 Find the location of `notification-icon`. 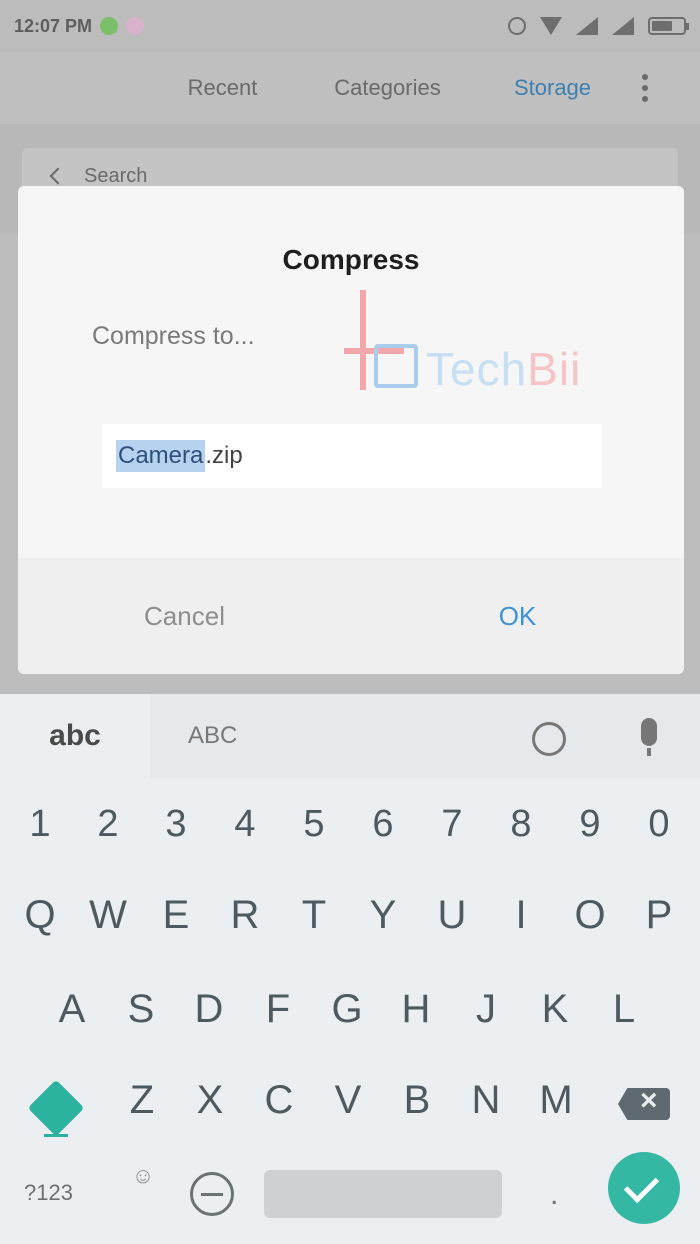

notification-icon is located at coordinates (109, 26).